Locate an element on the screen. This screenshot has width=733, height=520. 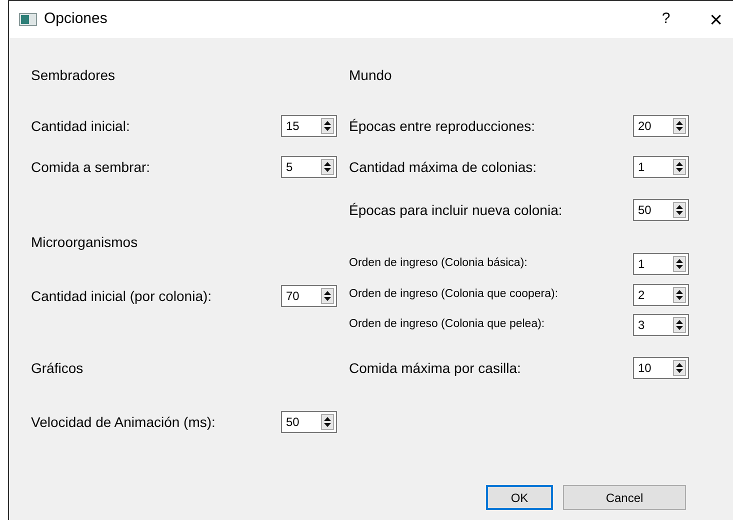
help-button: ? is located at coordinates (666, 19).